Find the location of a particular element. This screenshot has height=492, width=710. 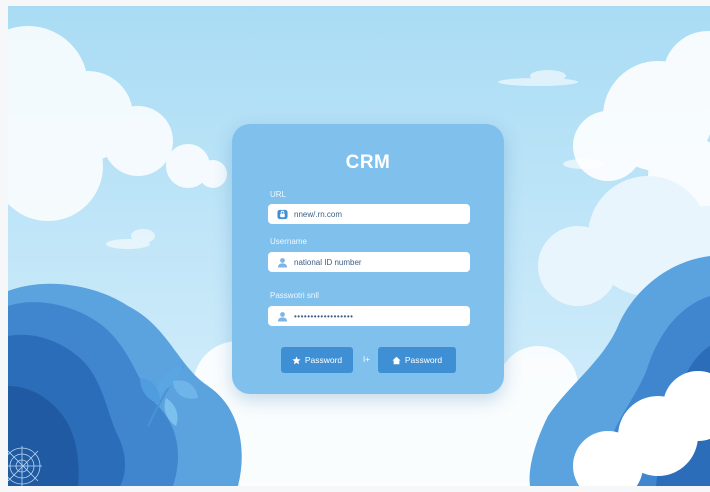

password-button-right-label: Password is located at coordinates (423, 360).